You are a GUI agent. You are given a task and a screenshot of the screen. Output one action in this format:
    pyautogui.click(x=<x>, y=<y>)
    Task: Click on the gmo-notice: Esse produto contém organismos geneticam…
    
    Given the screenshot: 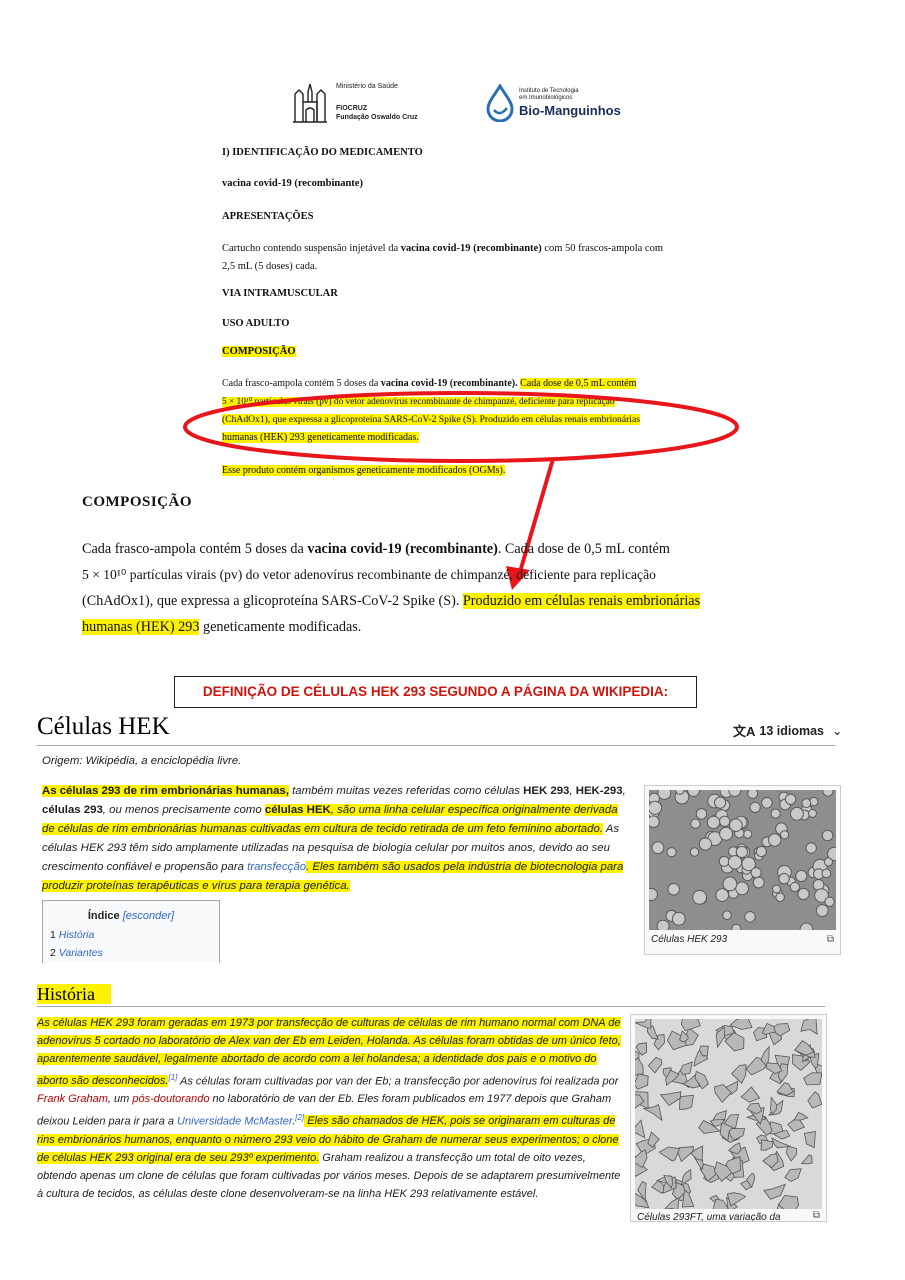 What is the action you would take?
    pyautogui.click(x=364, y=470)
    